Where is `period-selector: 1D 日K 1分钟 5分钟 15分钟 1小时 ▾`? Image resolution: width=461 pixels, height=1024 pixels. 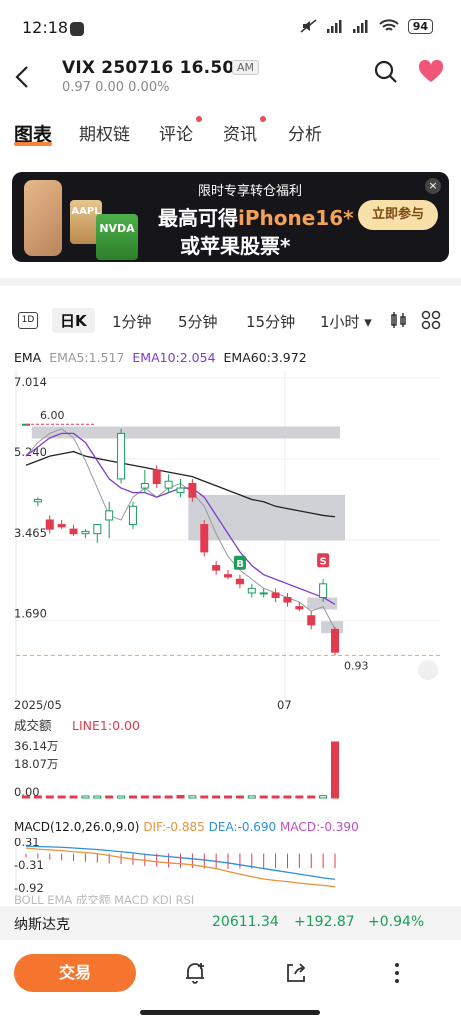
period-selector: 1D 日K 1分钟 5分钟 15分钟 1小时 ▾ is located at coordinates (230, 319).